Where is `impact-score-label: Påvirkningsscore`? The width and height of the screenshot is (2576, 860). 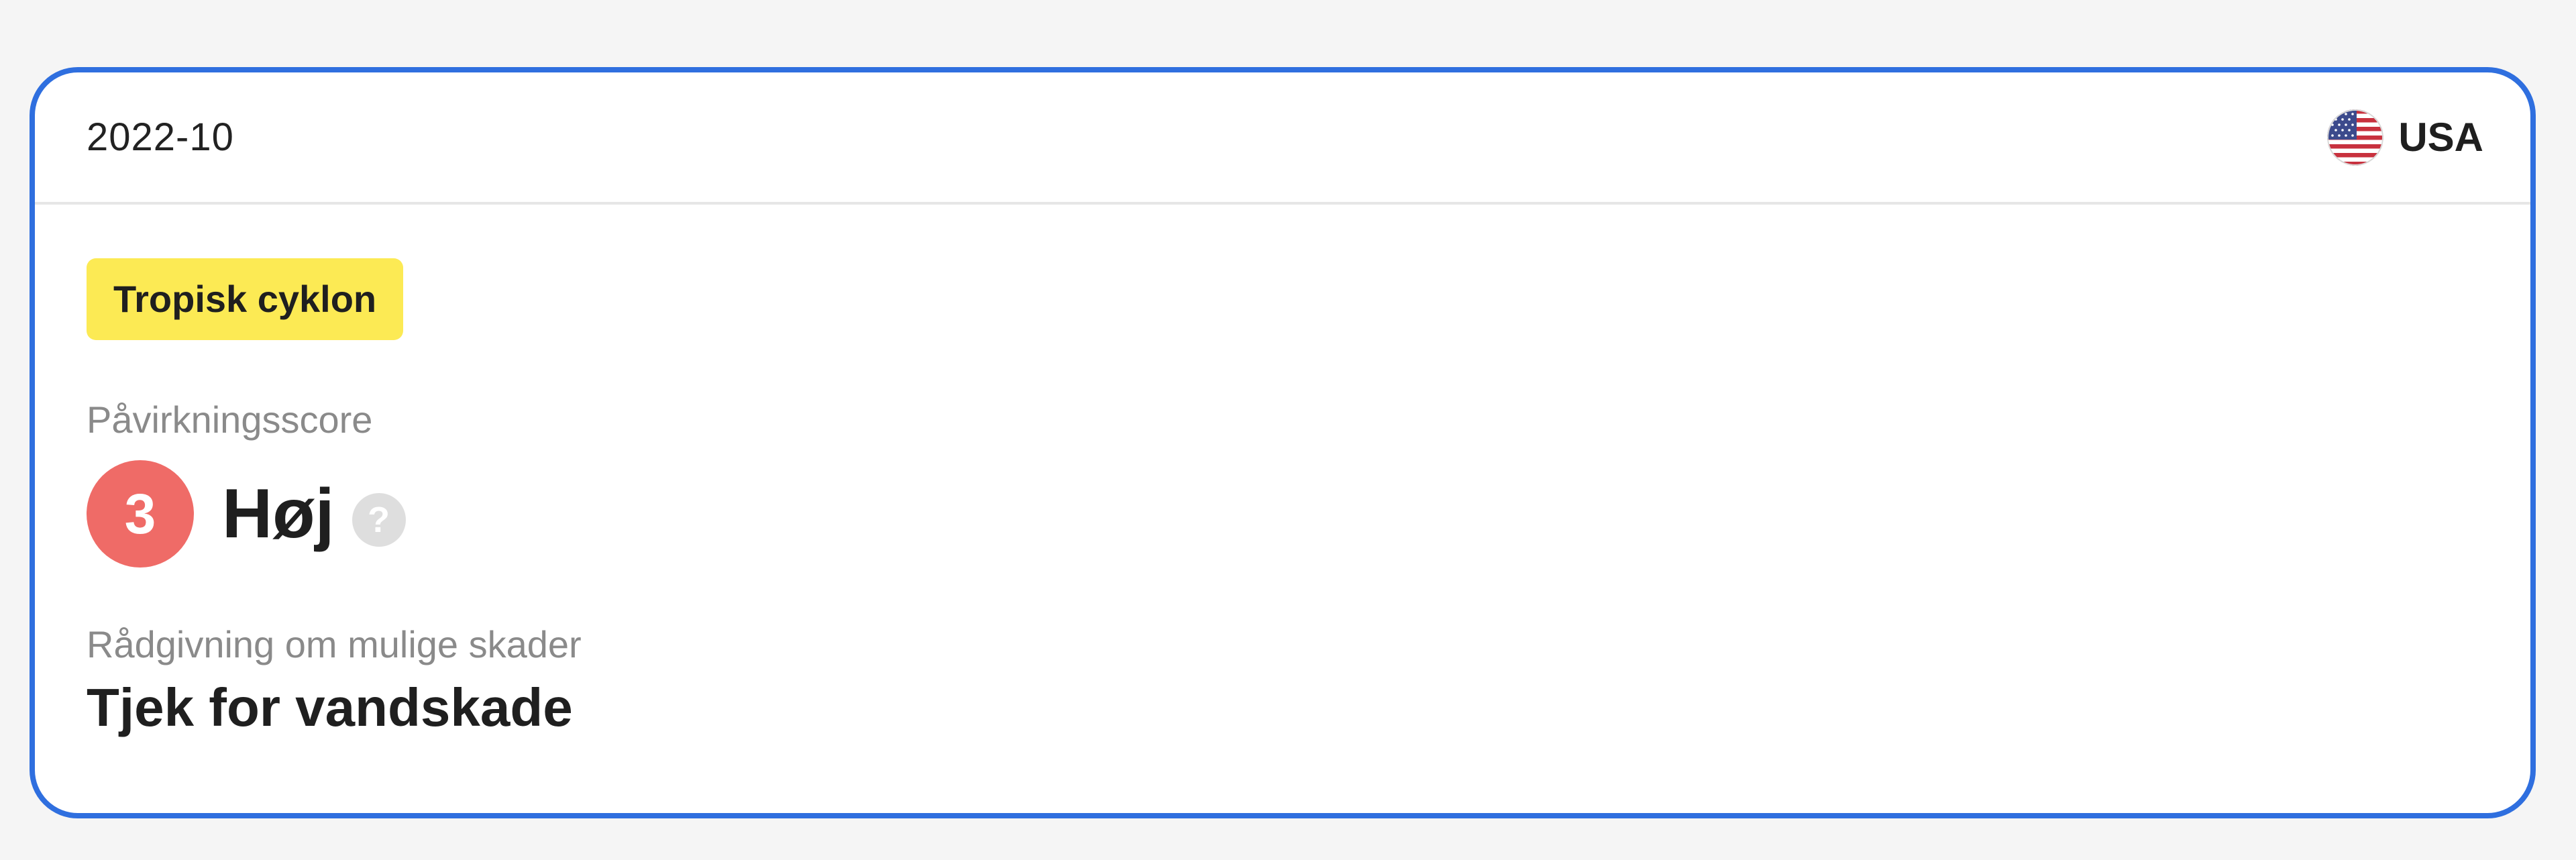
impact-score-label: Påvirkningsscore is located at coordinates (230, 419).